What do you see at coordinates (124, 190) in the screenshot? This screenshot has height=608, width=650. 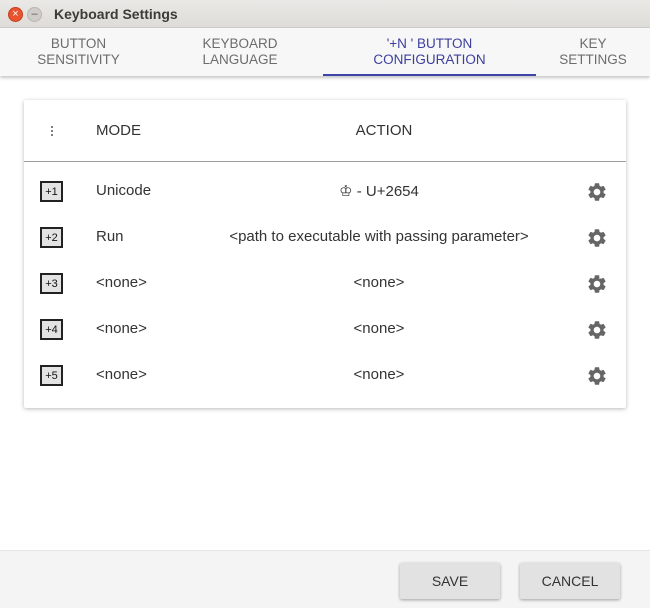 I see `row-mode: Unicode` at bounding box center [124, 190].